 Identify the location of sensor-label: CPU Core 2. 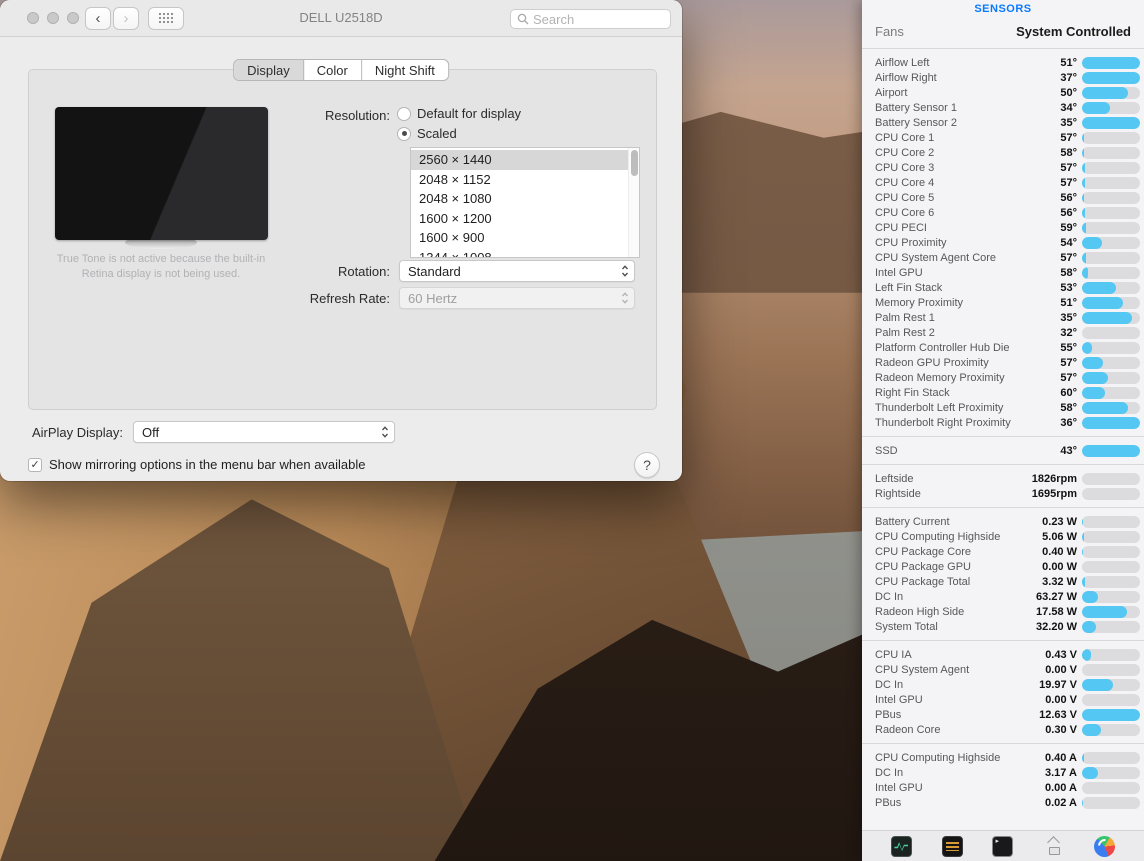
(905, 152).